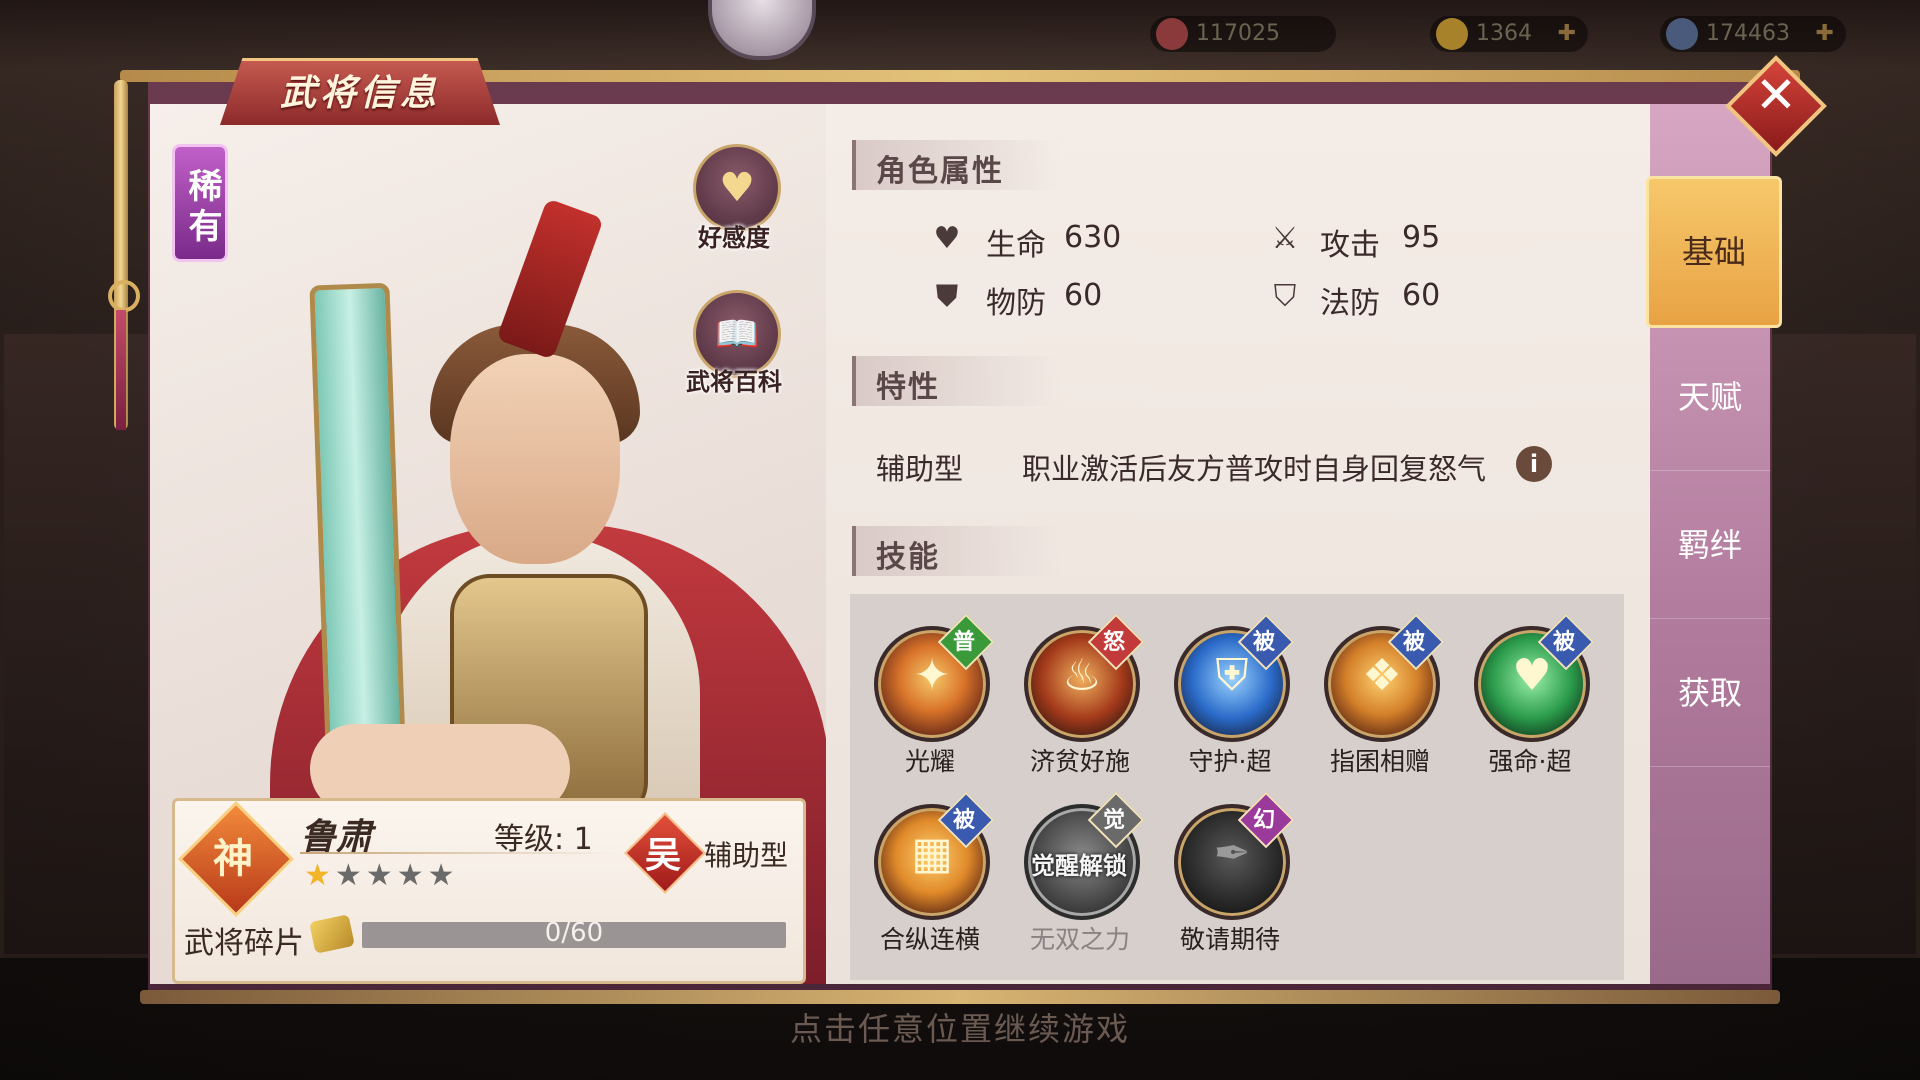 The width and height of the screenshot is (1920, 1080). Describe the element at coordinates (737, 334) in the screenshot. I see `book-icon: 📖` at that location.